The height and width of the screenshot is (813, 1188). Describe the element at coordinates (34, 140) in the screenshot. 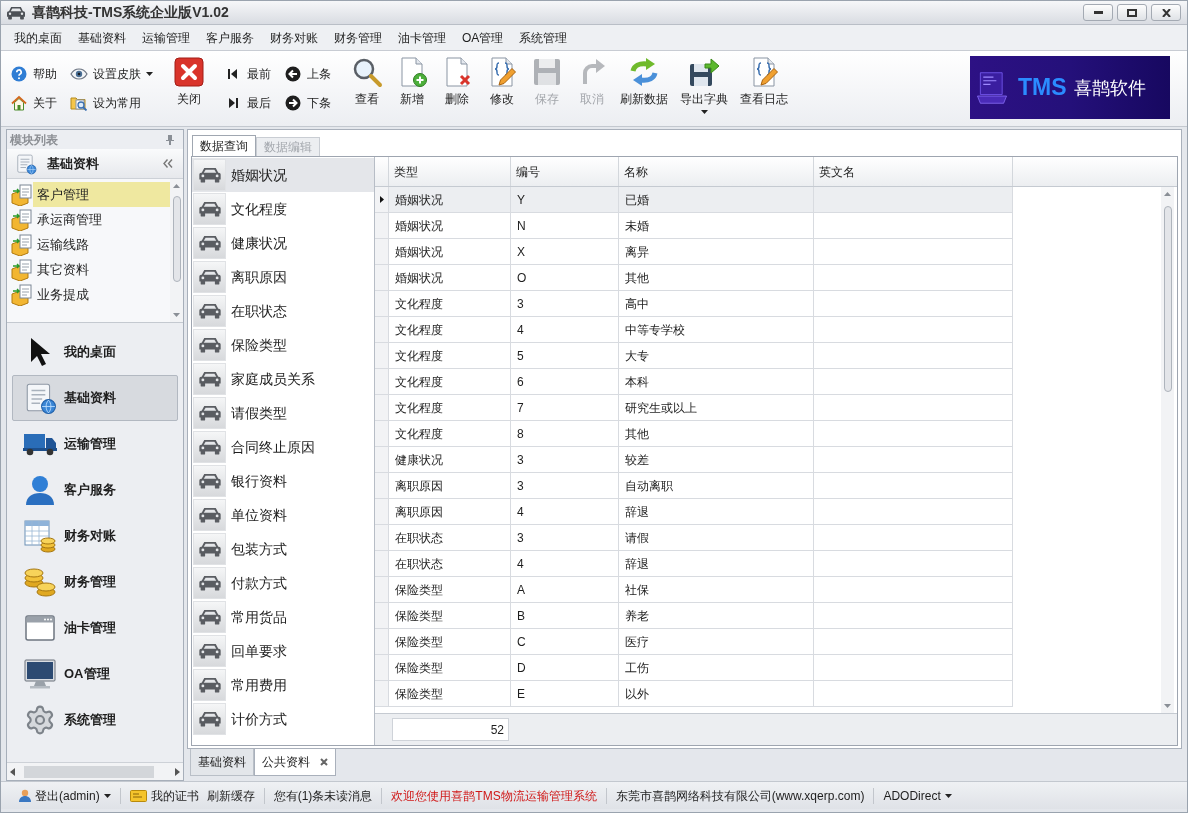

I see `sidebar-title: 模块列表` at that location.